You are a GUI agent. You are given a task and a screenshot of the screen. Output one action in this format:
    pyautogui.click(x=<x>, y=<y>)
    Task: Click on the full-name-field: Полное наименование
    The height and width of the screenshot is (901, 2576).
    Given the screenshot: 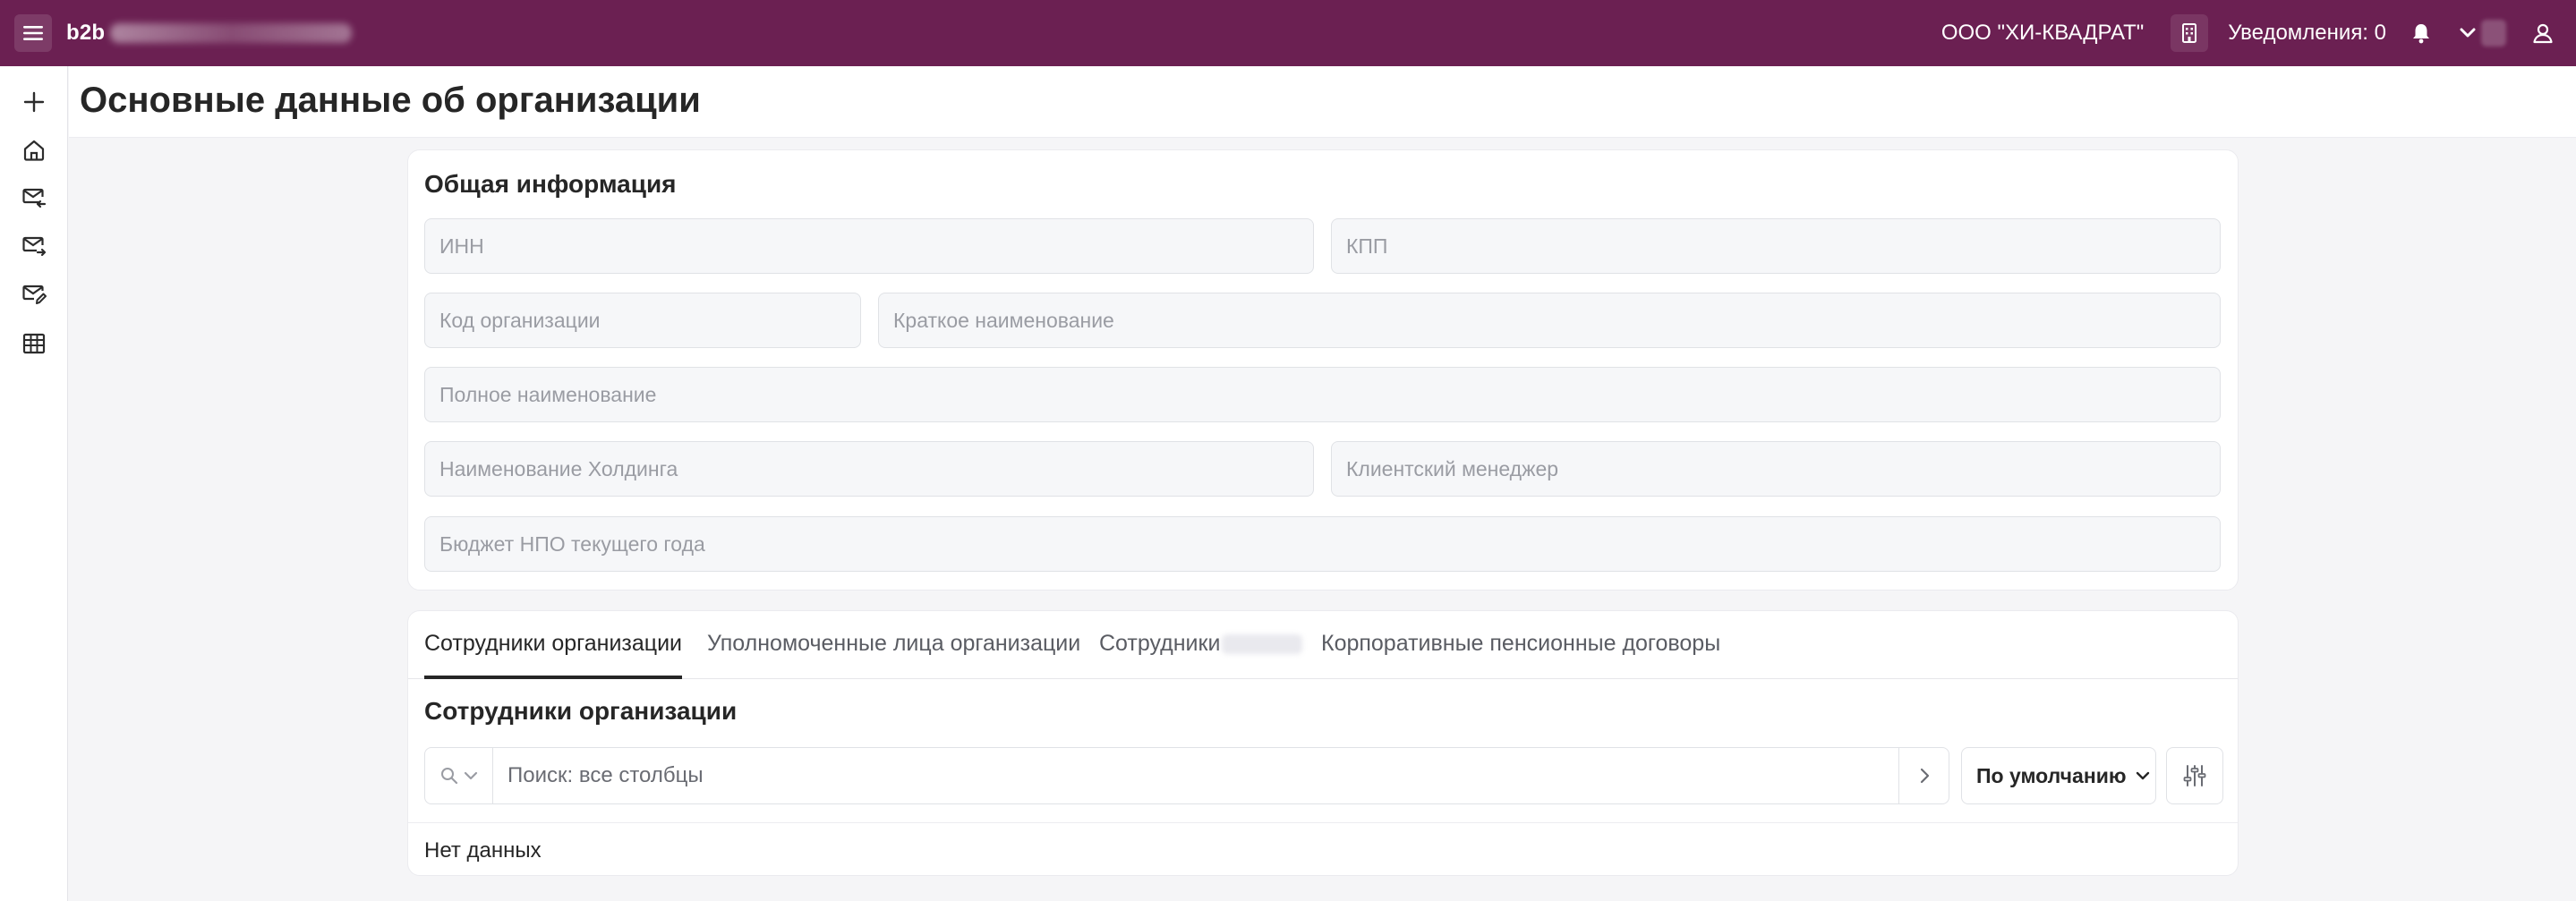 What is the action you would take?
    pyautogui.click(x=1322, y=394)
    